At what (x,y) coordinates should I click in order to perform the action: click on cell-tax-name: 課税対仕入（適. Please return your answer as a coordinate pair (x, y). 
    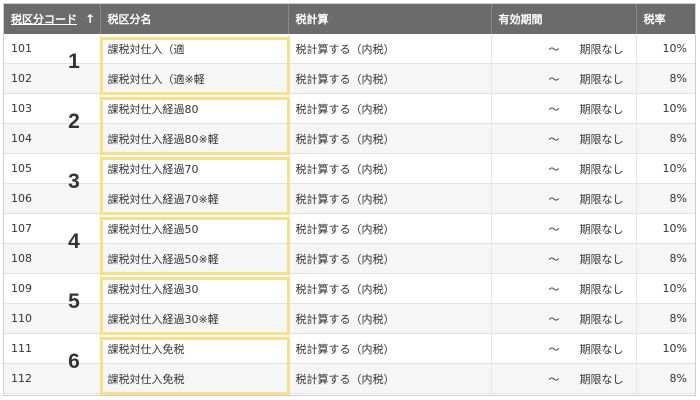
    Looking at the image, I should click on (194, 49).